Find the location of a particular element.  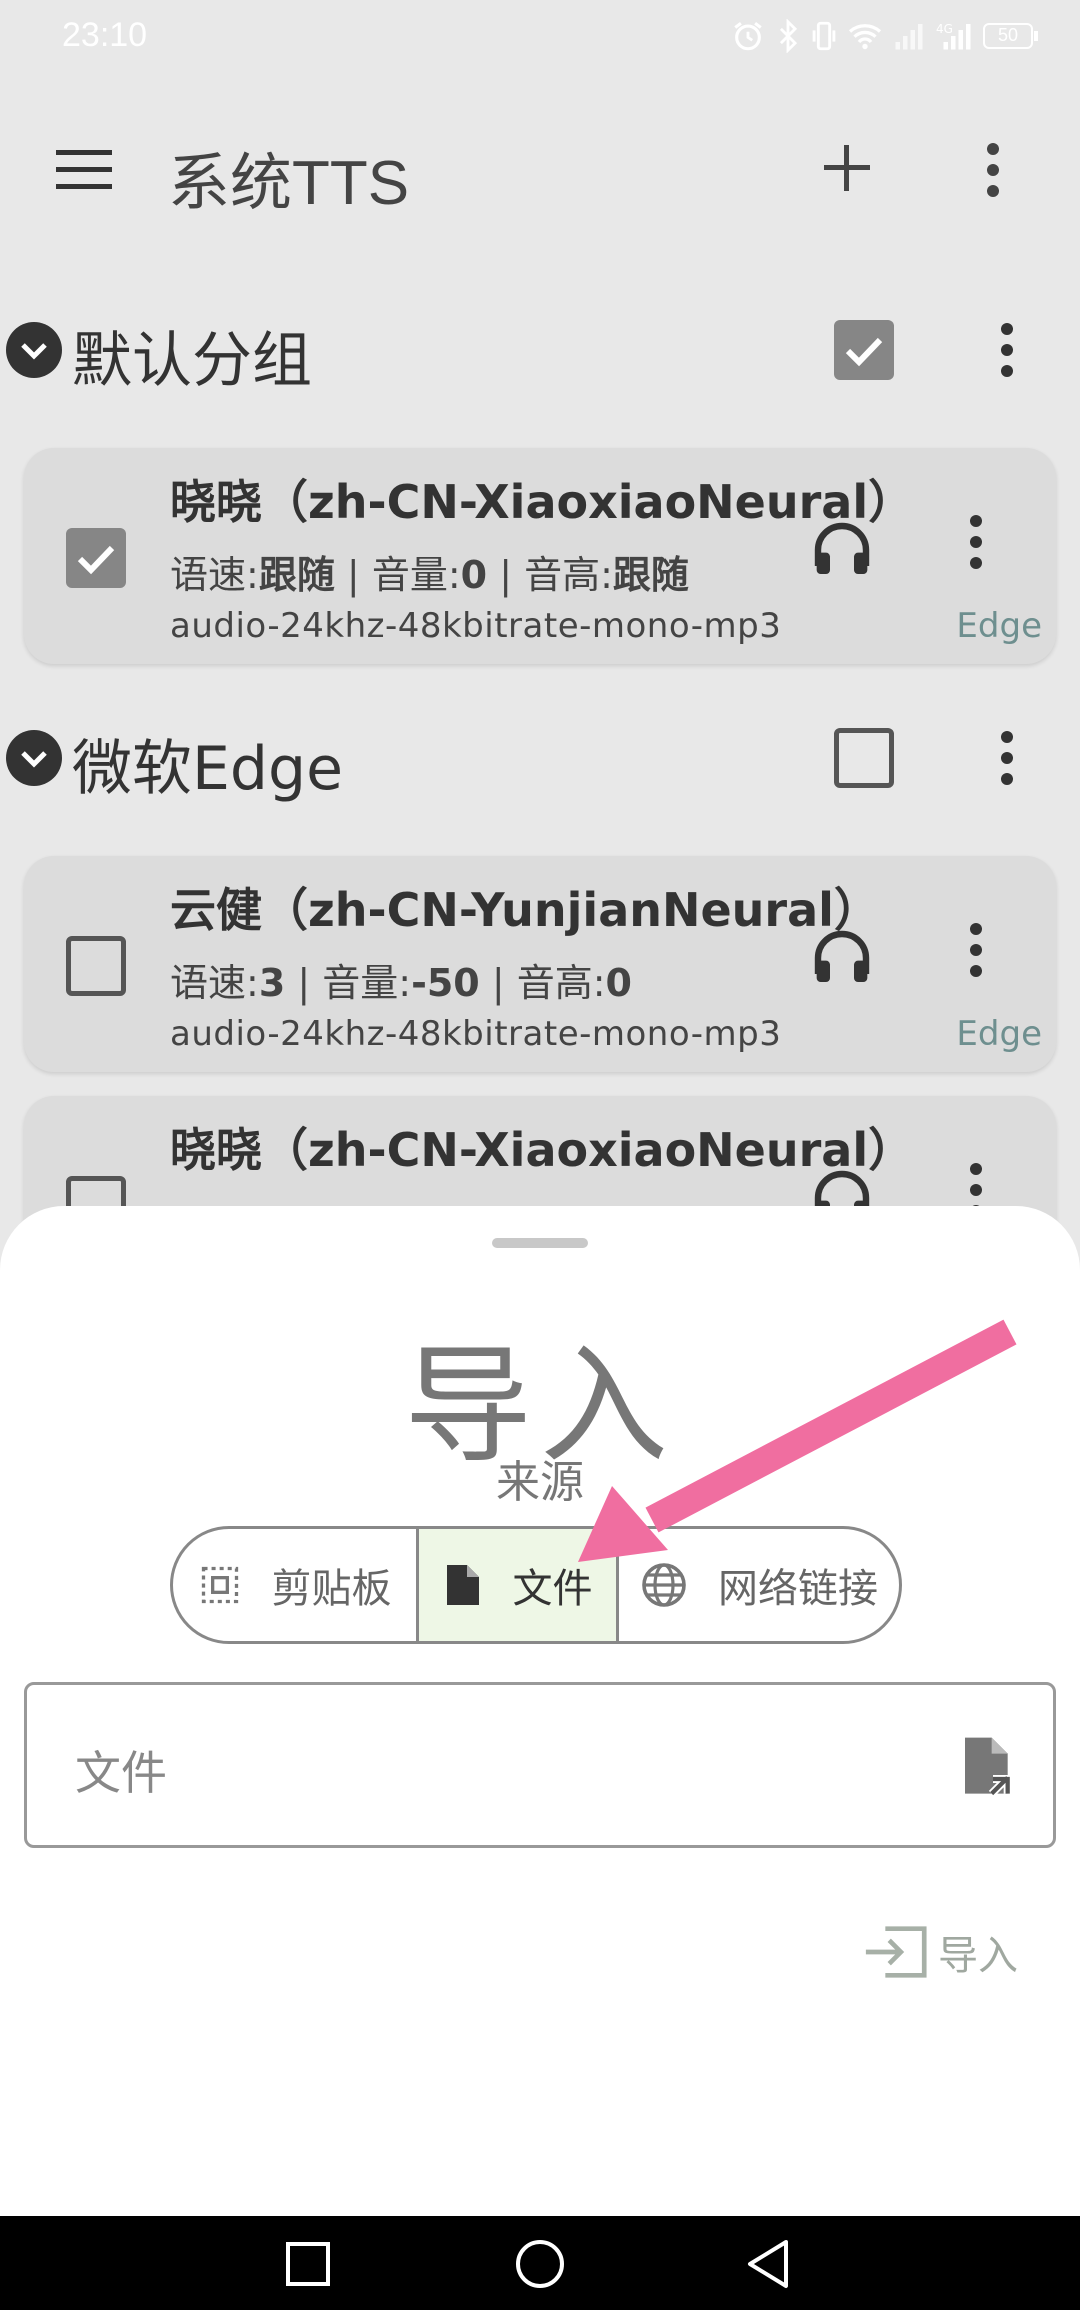

voice-params: 语速:3 | 音量:-50 | 音高:0 is located at coordinates (401, 983).